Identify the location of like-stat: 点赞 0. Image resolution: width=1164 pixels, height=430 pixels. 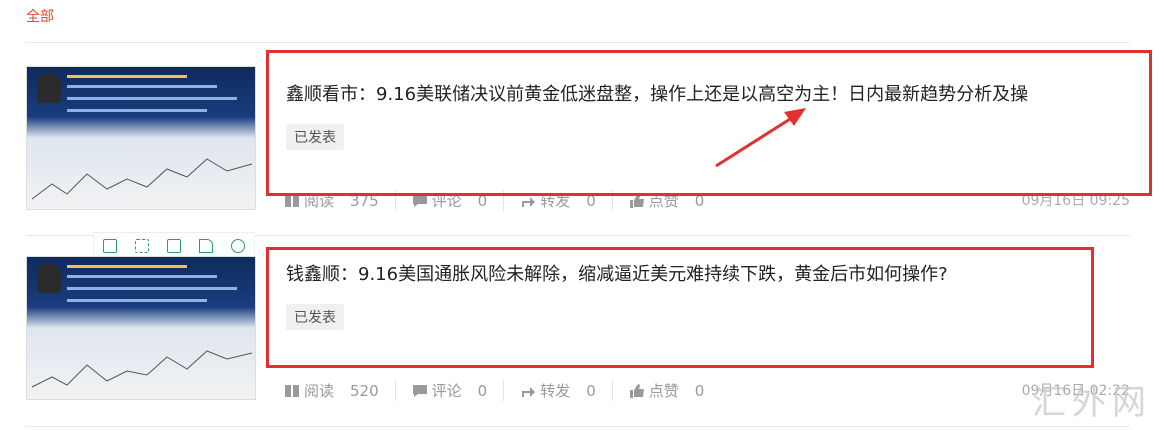
(675, 390).